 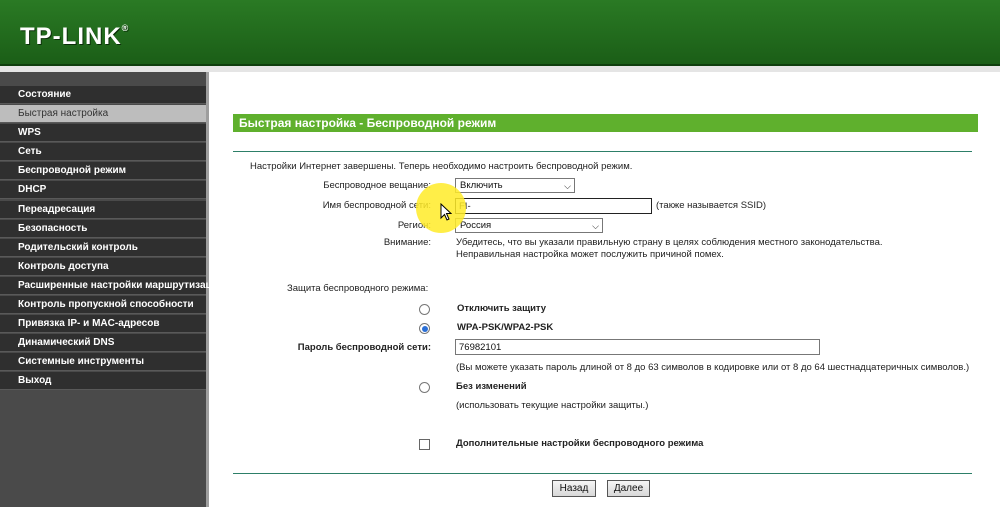 What do you see at coordinates (553, 206) in the screenshot?
I see `ssid-input: FI-` at bounding box center [553, 206].